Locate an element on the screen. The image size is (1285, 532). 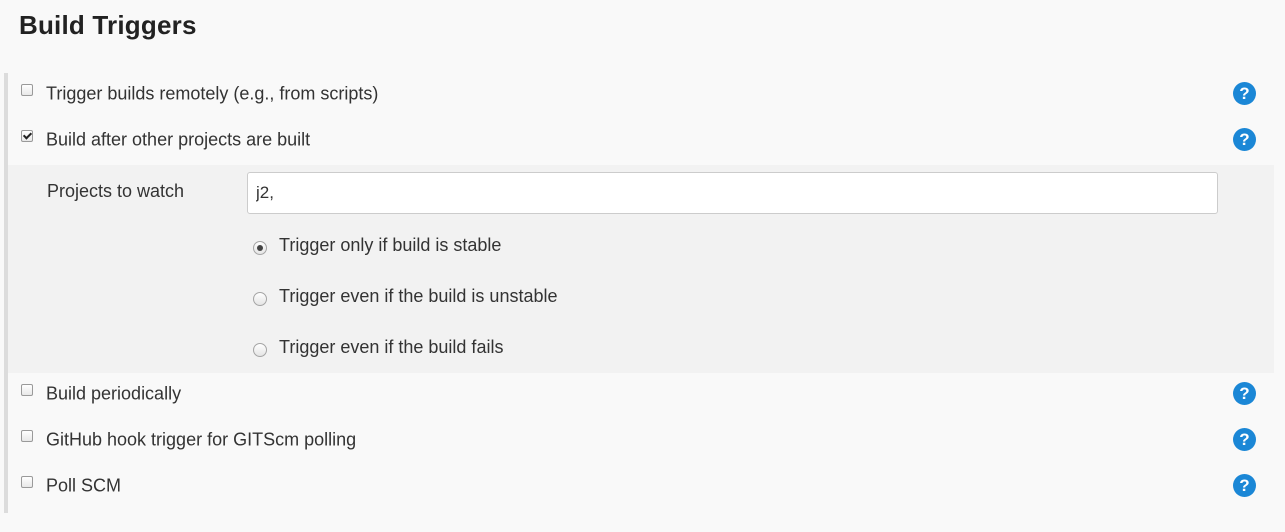
radio-stable-label: Trigger only if build is stable is located at coordinates (390, 245).